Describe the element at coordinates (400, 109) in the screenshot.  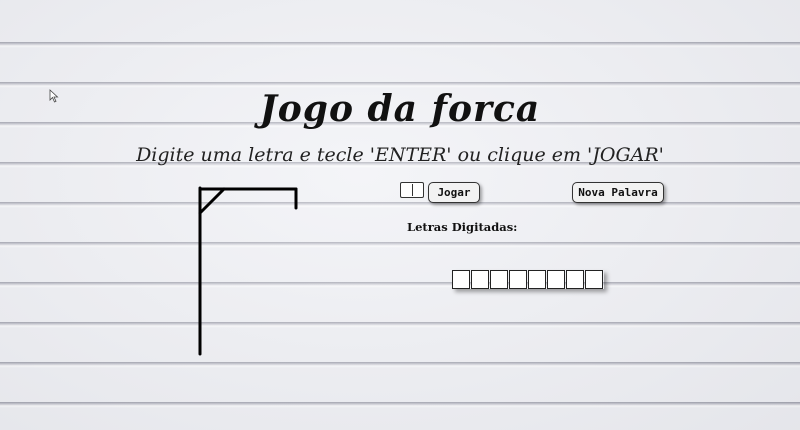
I see `page-title: Jogo da forca` at that location.